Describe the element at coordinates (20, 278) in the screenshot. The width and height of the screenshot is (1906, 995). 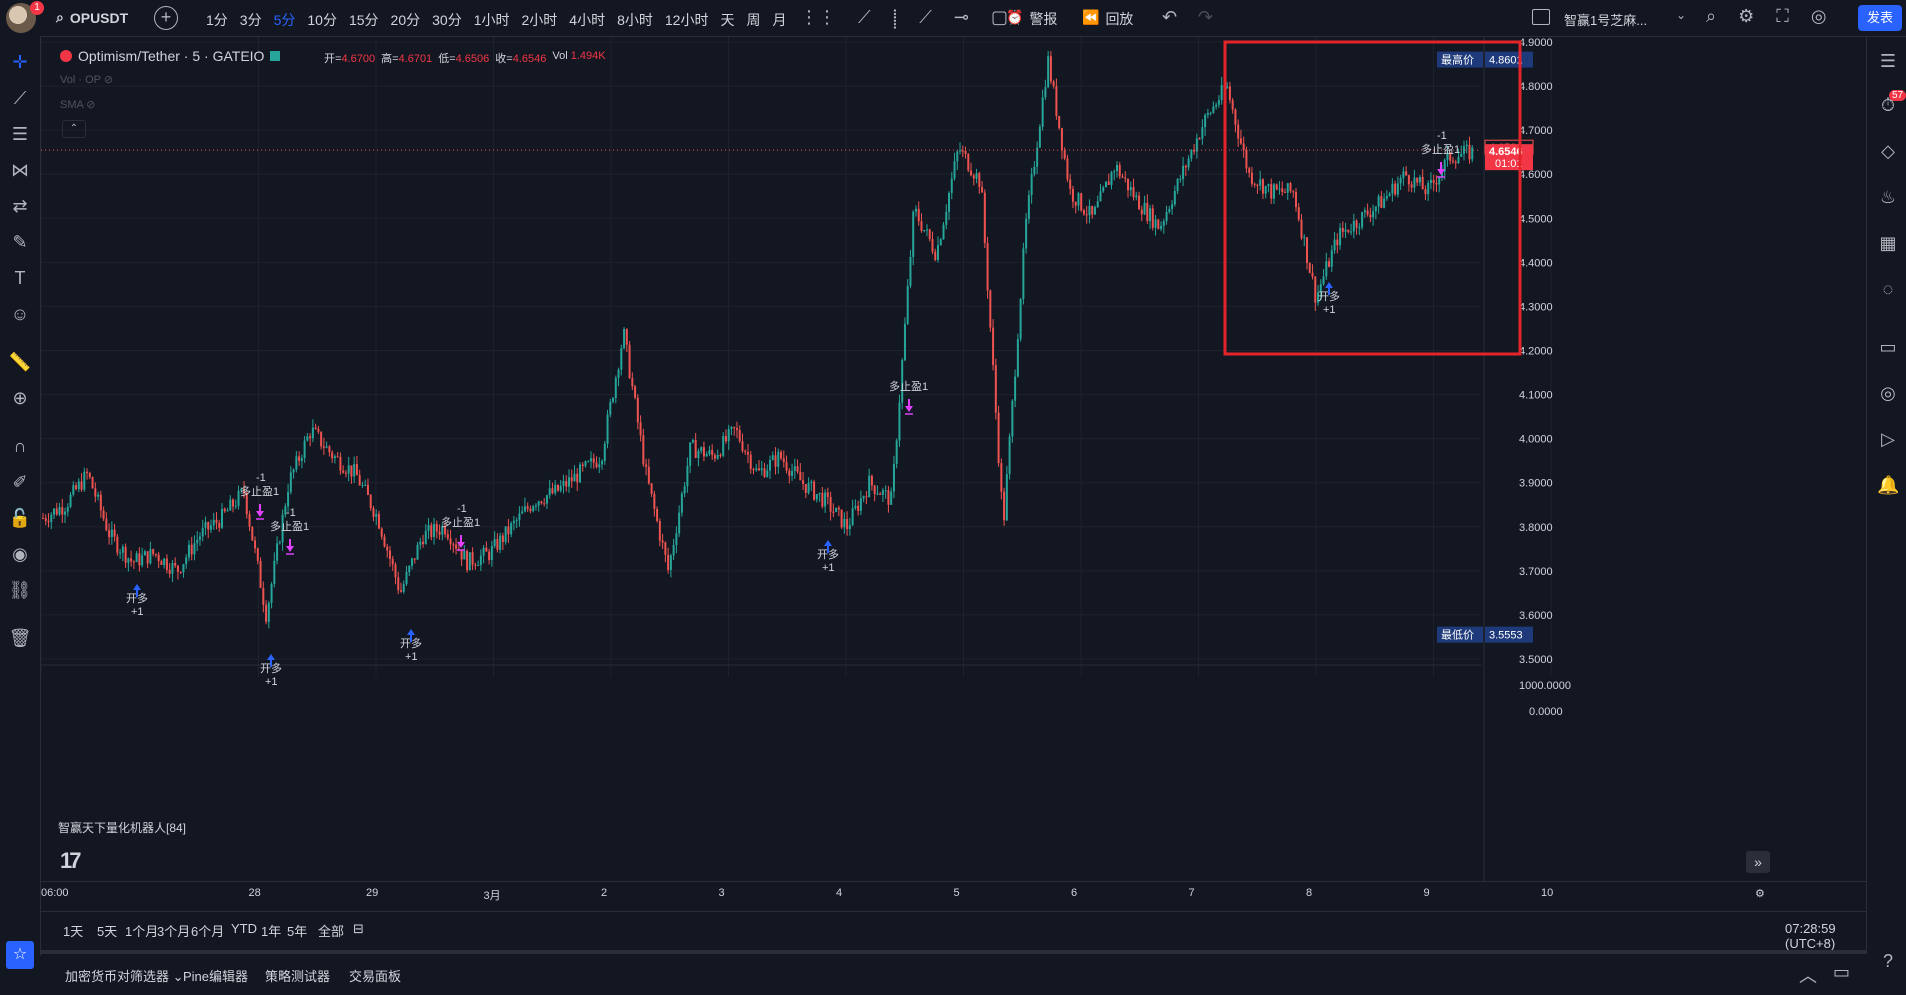
I see `text-icon: T` at that location.